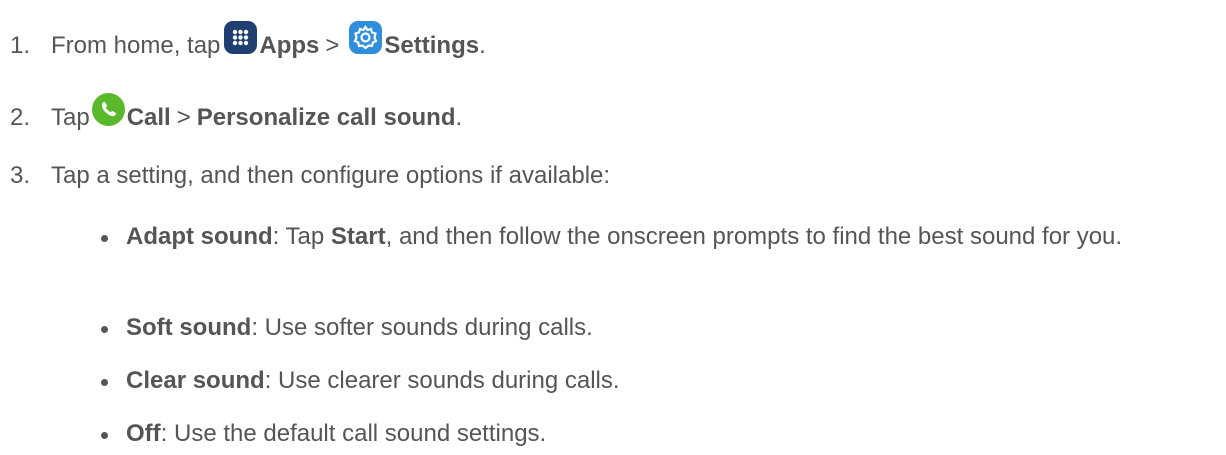 The image size is (1226, 455). What do you see at coordinates (195, 380) in the screenshot?
I see `option-term: Clear sound` at bounding box center [195, 380].